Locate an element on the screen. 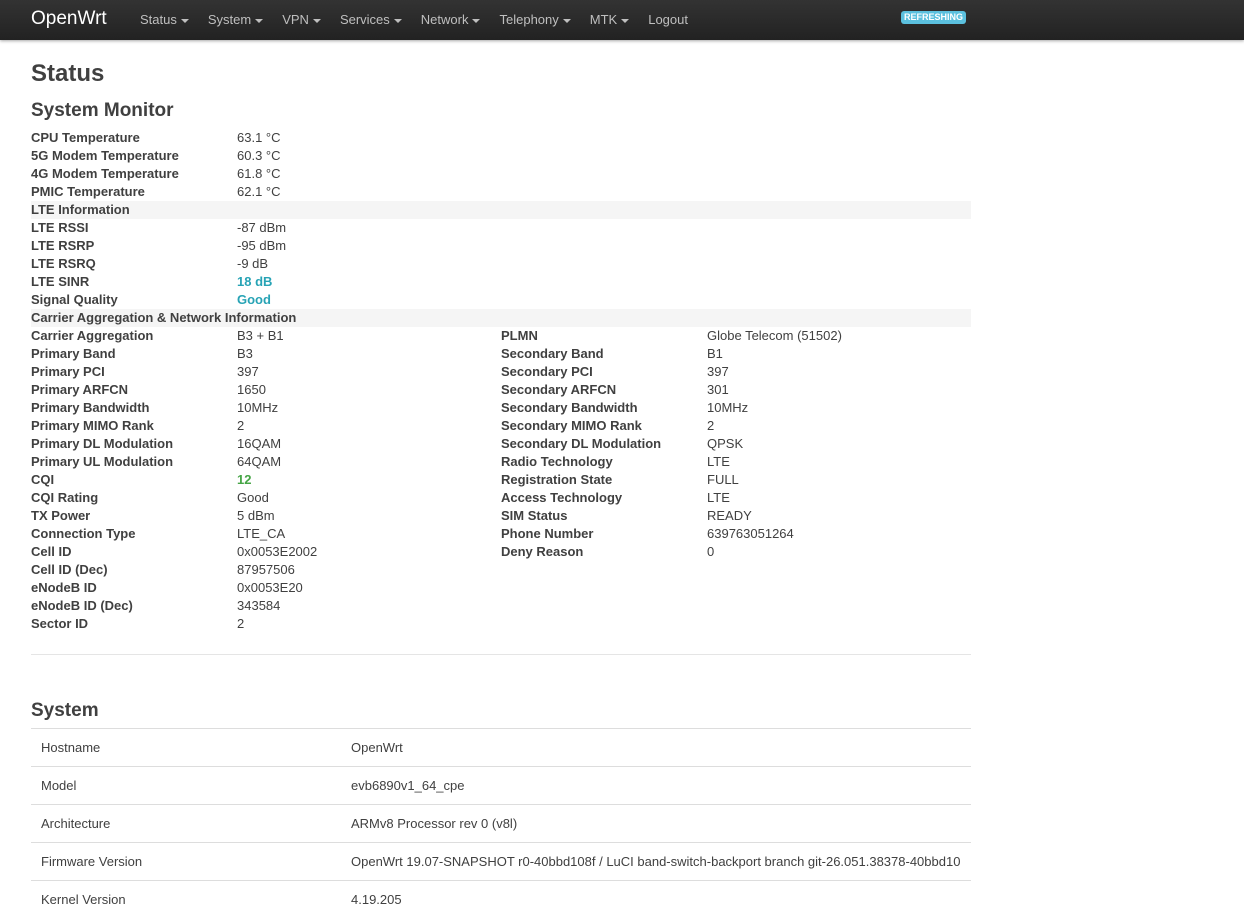 The image size is (1244, 918). ca-row: eNodeB ID 0x0053E20 is located at coordinates (501, 588).